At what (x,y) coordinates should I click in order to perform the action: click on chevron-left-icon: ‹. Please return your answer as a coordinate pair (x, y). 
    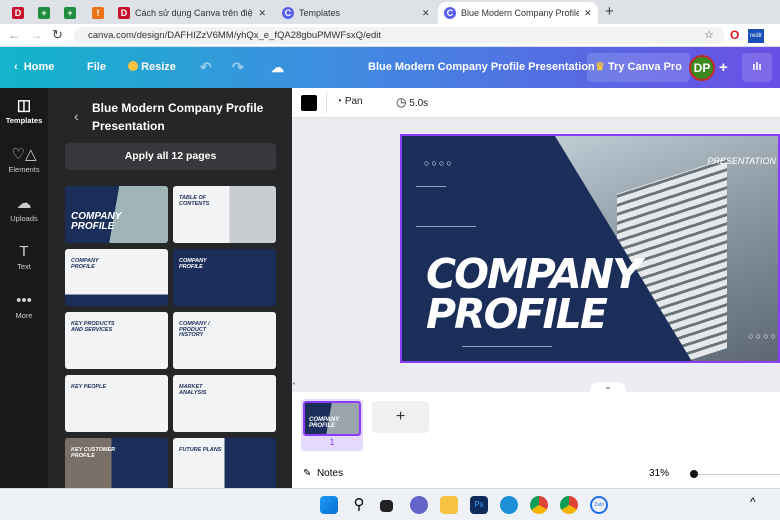
    Looking at the image, I should click on (16, 67).